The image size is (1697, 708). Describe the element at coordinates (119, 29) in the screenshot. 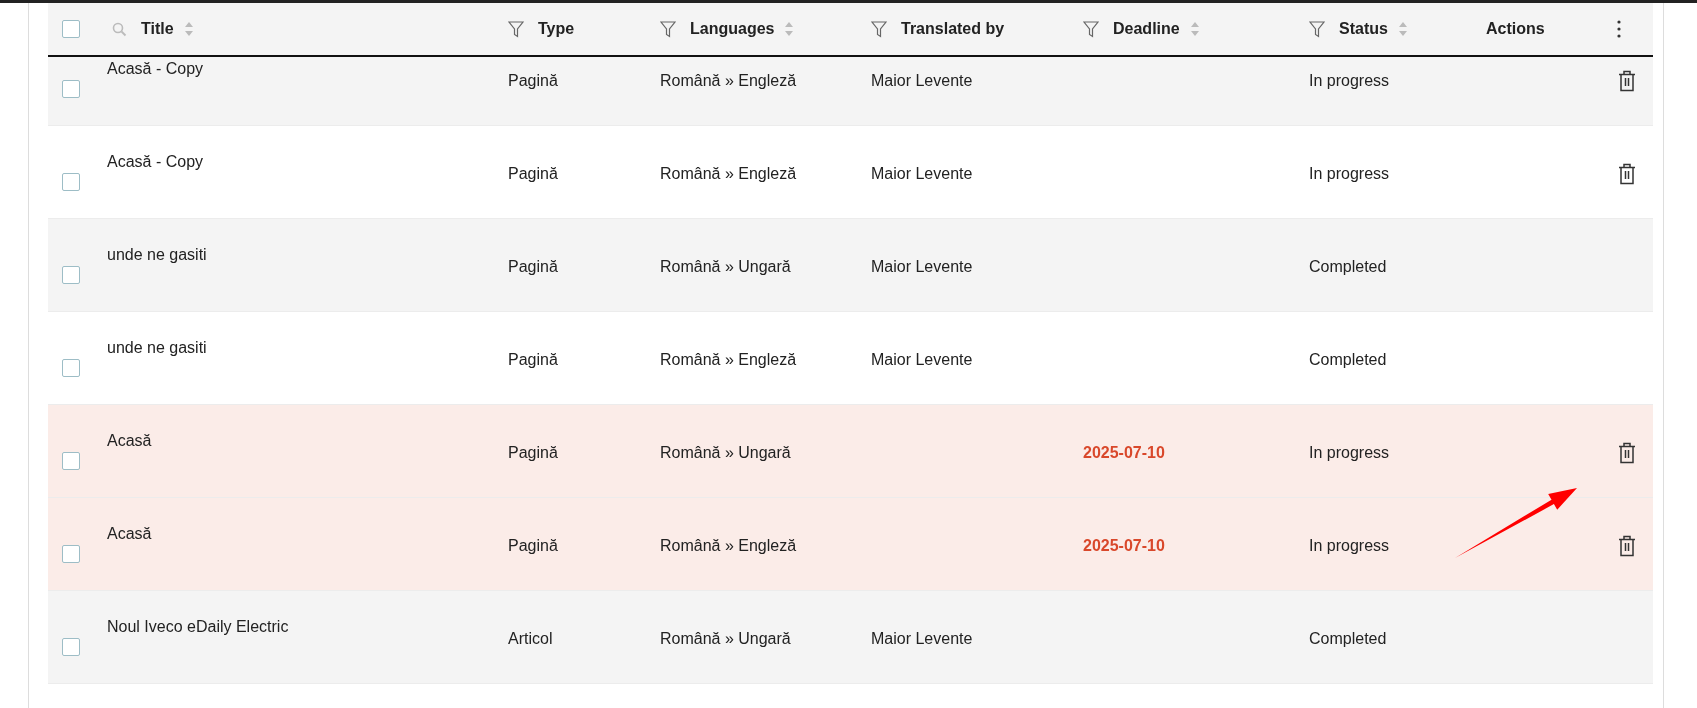

I see `search-icon` at that location.